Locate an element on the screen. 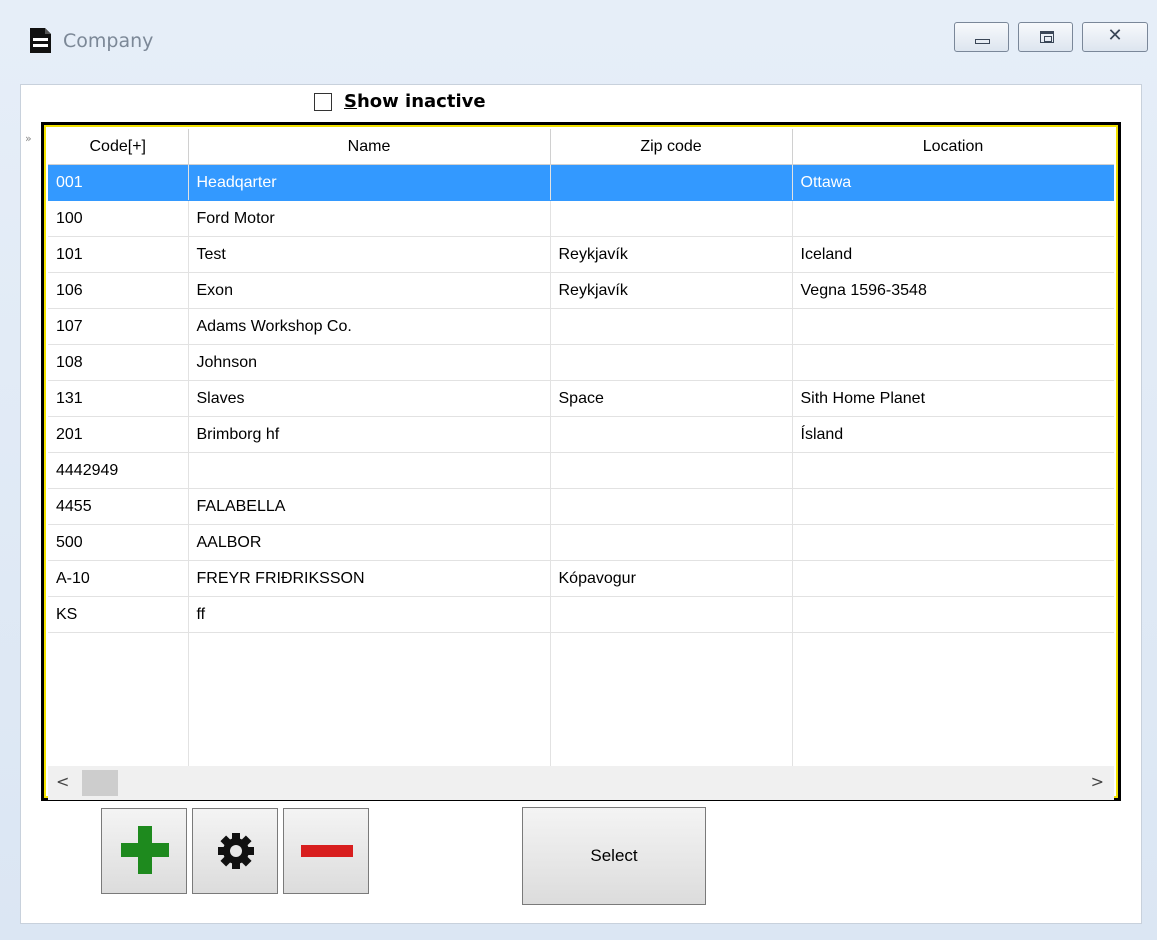  title-bar: Company ✕ is located at coordinates (578, 40).